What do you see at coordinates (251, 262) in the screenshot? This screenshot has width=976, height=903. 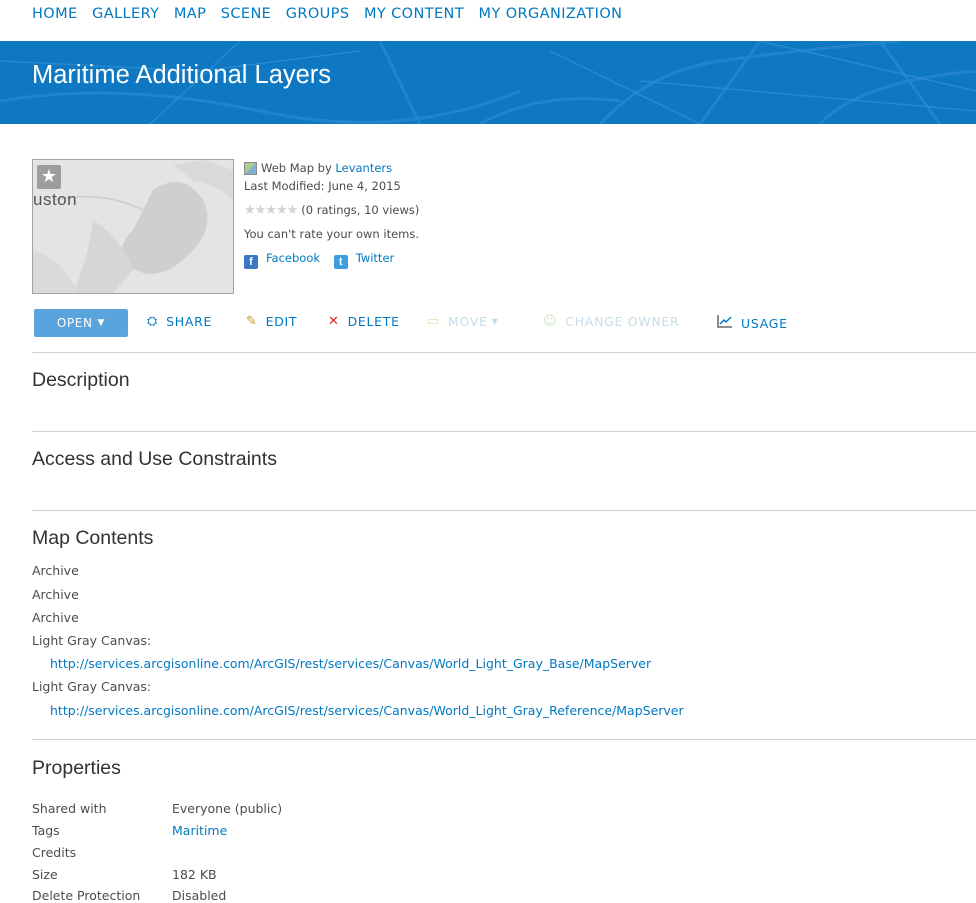 I see `facebook-icon: f` at bounding box center [251, 262].